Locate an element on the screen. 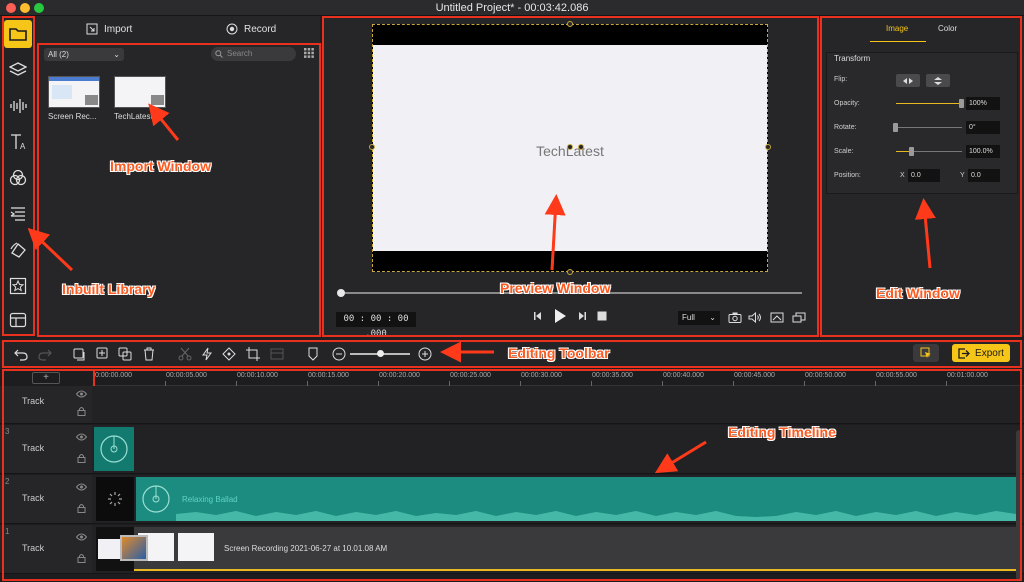 This screenshot has height=582, width=1024. import-button: Import is located at coordinates (109, 29).